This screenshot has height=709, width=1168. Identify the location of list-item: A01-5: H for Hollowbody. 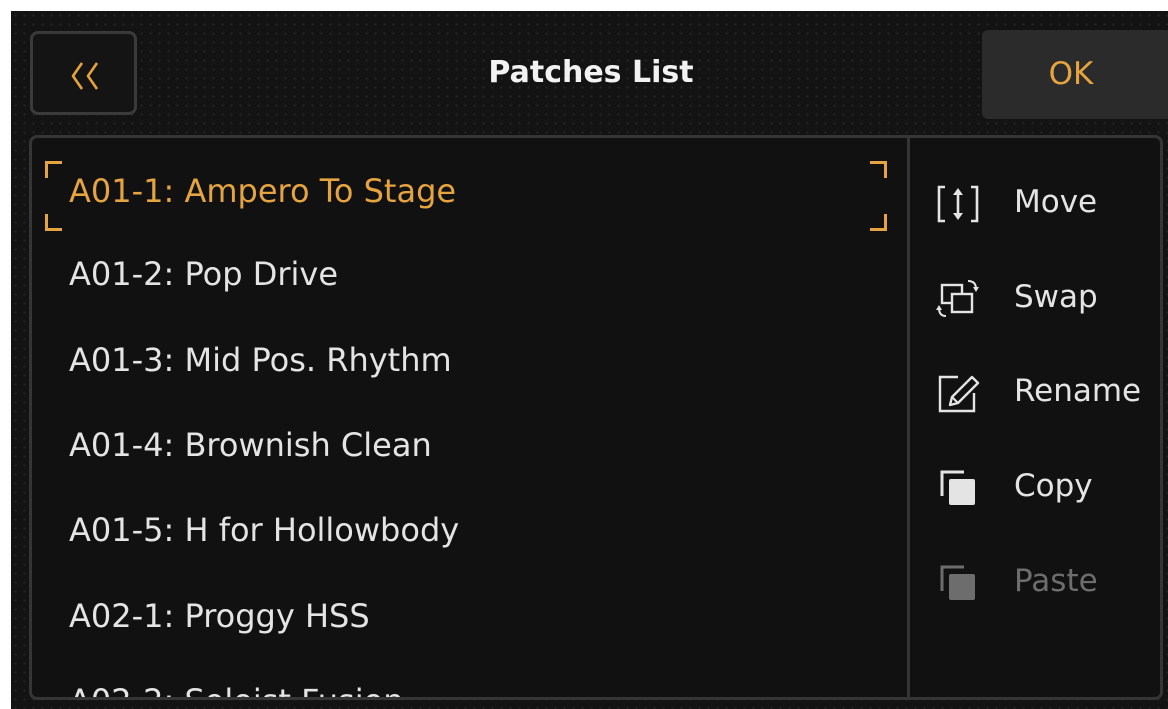
(264, 530).